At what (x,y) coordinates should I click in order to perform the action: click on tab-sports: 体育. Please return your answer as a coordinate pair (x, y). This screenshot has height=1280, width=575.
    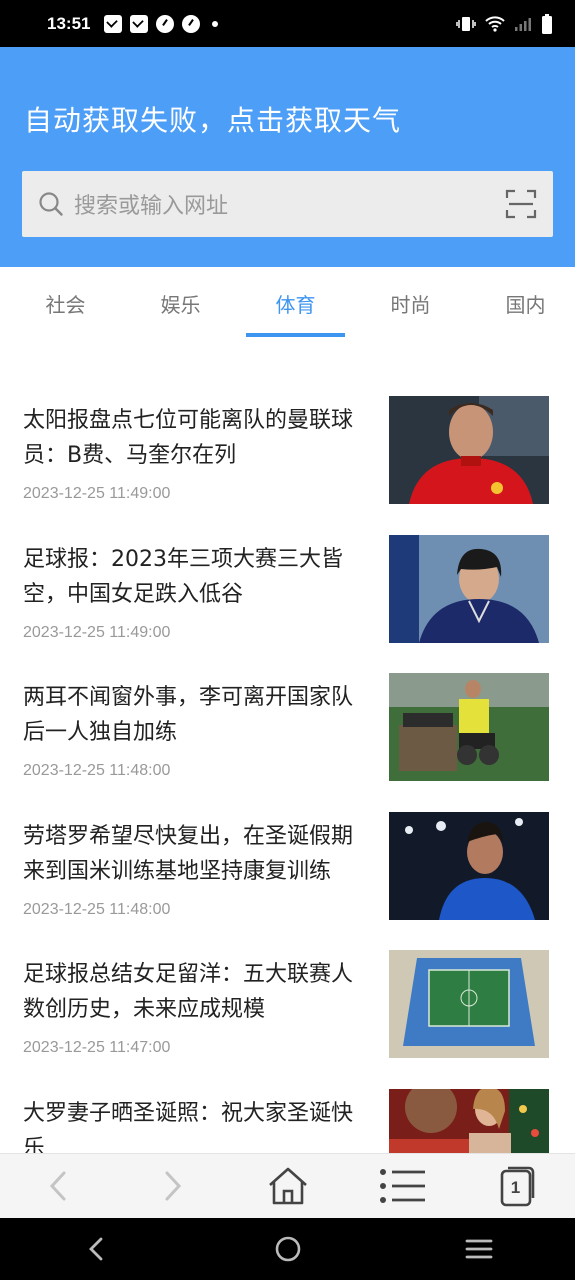
    Looking at the image, I should click on (287, 303).